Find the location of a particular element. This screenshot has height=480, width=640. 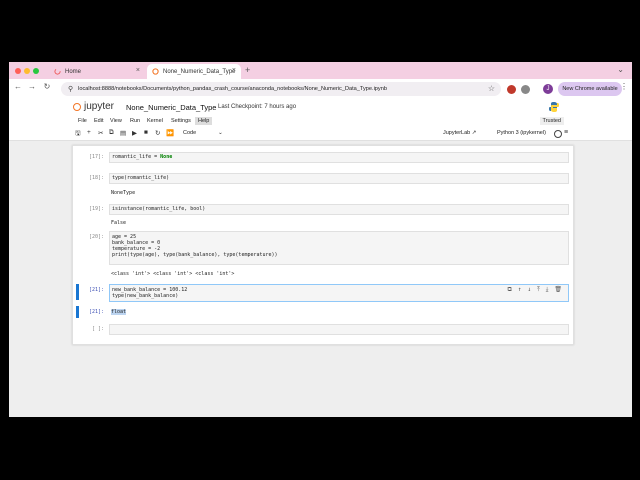

back-icon: ← is located at coordinates (18, 86).